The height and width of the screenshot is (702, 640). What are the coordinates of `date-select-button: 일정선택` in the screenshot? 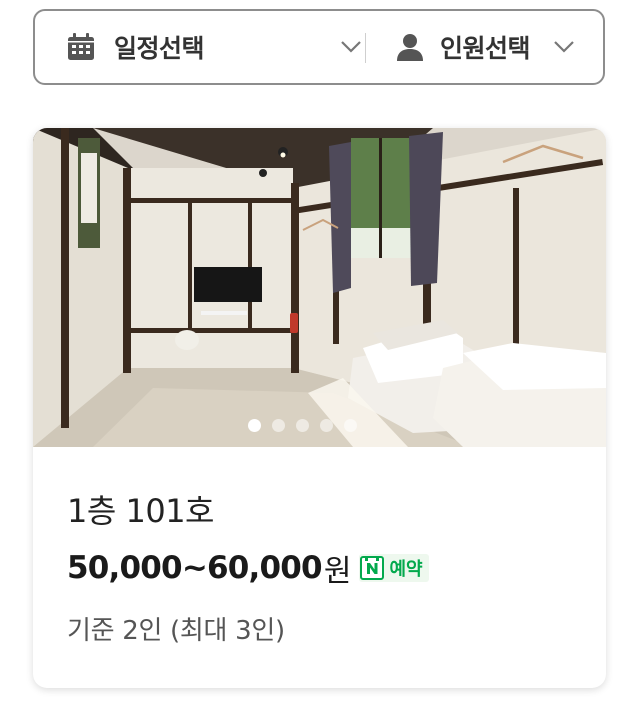 It's located at (216, 47).